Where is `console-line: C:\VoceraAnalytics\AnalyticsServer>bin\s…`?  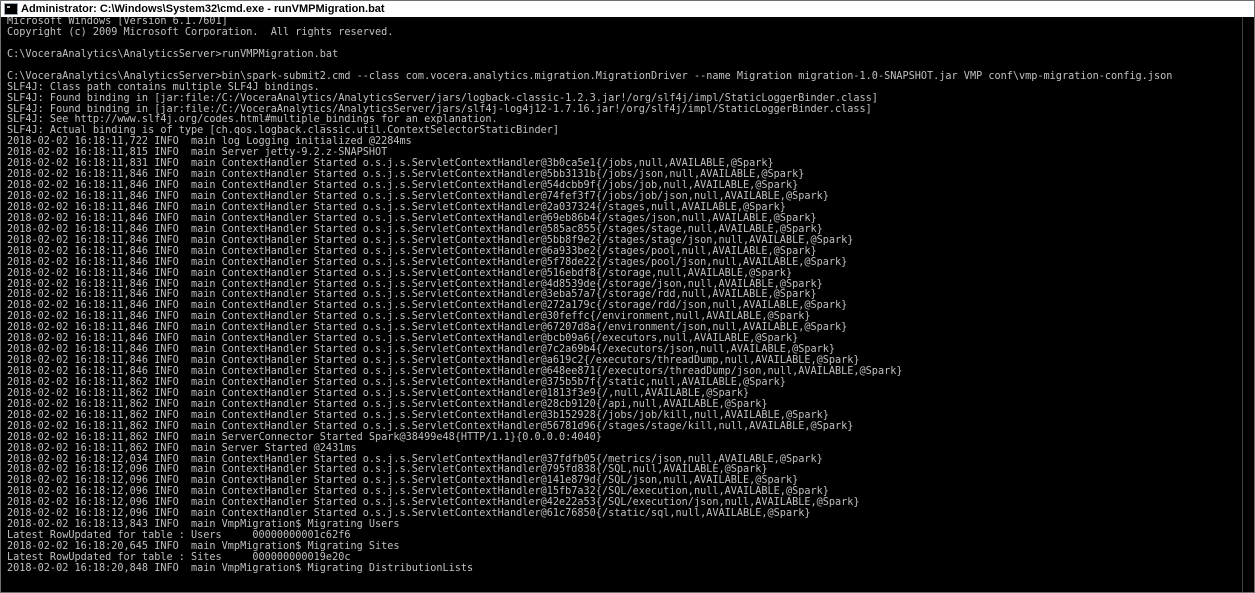
console-line: C:\VoceraAnalytics\AnalyticsServer>bin\s… is located at coordinates (590, 76).